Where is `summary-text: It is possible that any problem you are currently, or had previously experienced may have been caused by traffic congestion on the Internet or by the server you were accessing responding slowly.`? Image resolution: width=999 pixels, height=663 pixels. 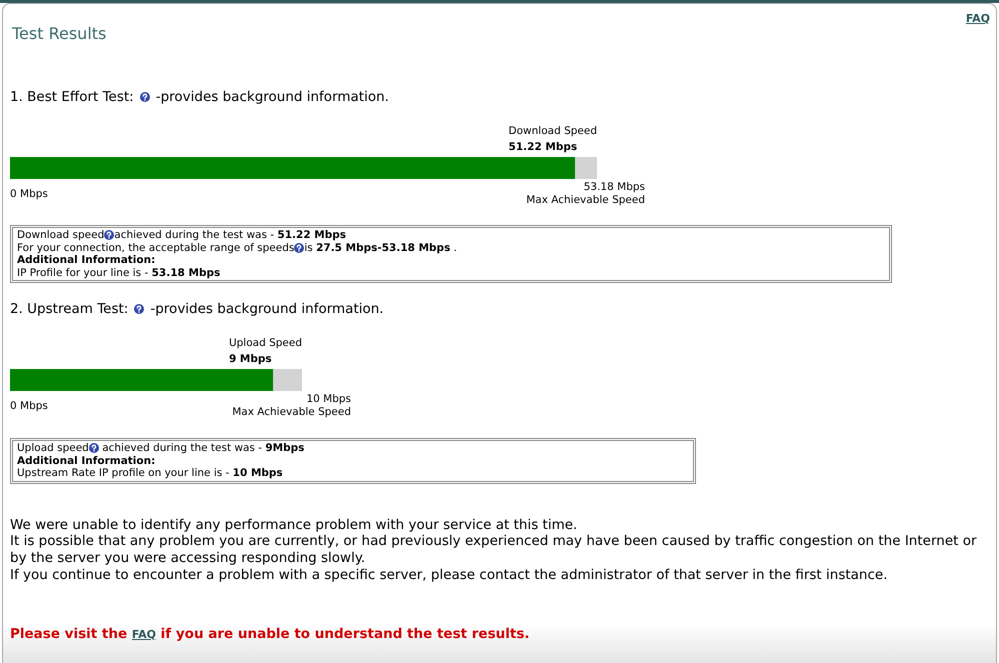 summary-text: It is possible that any problem you are currently, or had previously experienced may have been caused by traffic congestion on the Internet or by the server you were accessing responding slowly. is located at coordinates (494, 550).